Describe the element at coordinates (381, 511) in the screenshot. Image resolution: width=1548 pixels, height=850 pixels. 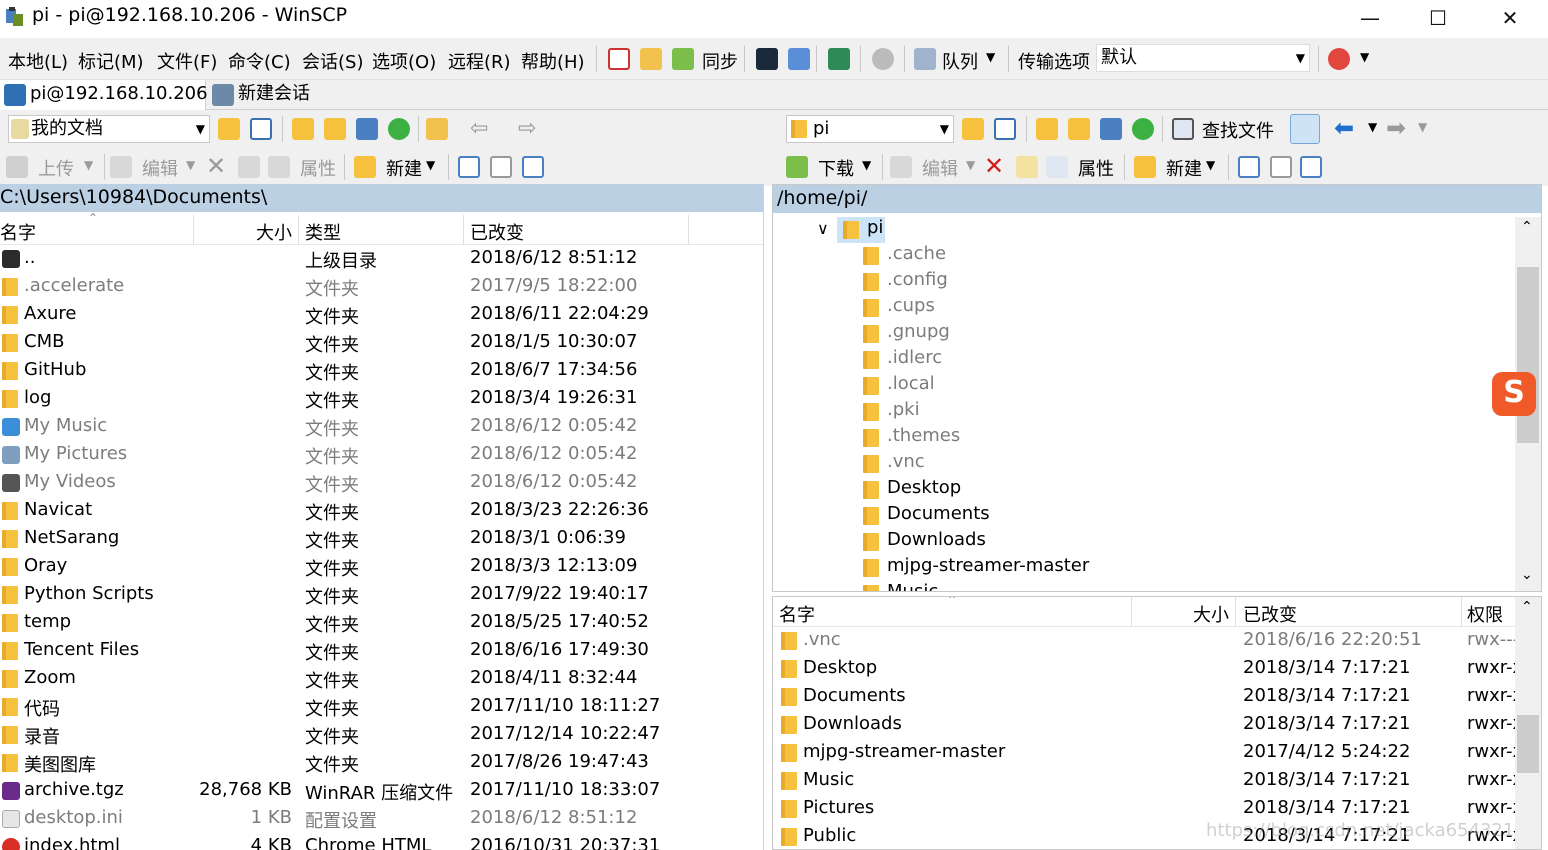
I see `table-row: Navicat 文件夹 2018/3/23 22:26:36` at that location.